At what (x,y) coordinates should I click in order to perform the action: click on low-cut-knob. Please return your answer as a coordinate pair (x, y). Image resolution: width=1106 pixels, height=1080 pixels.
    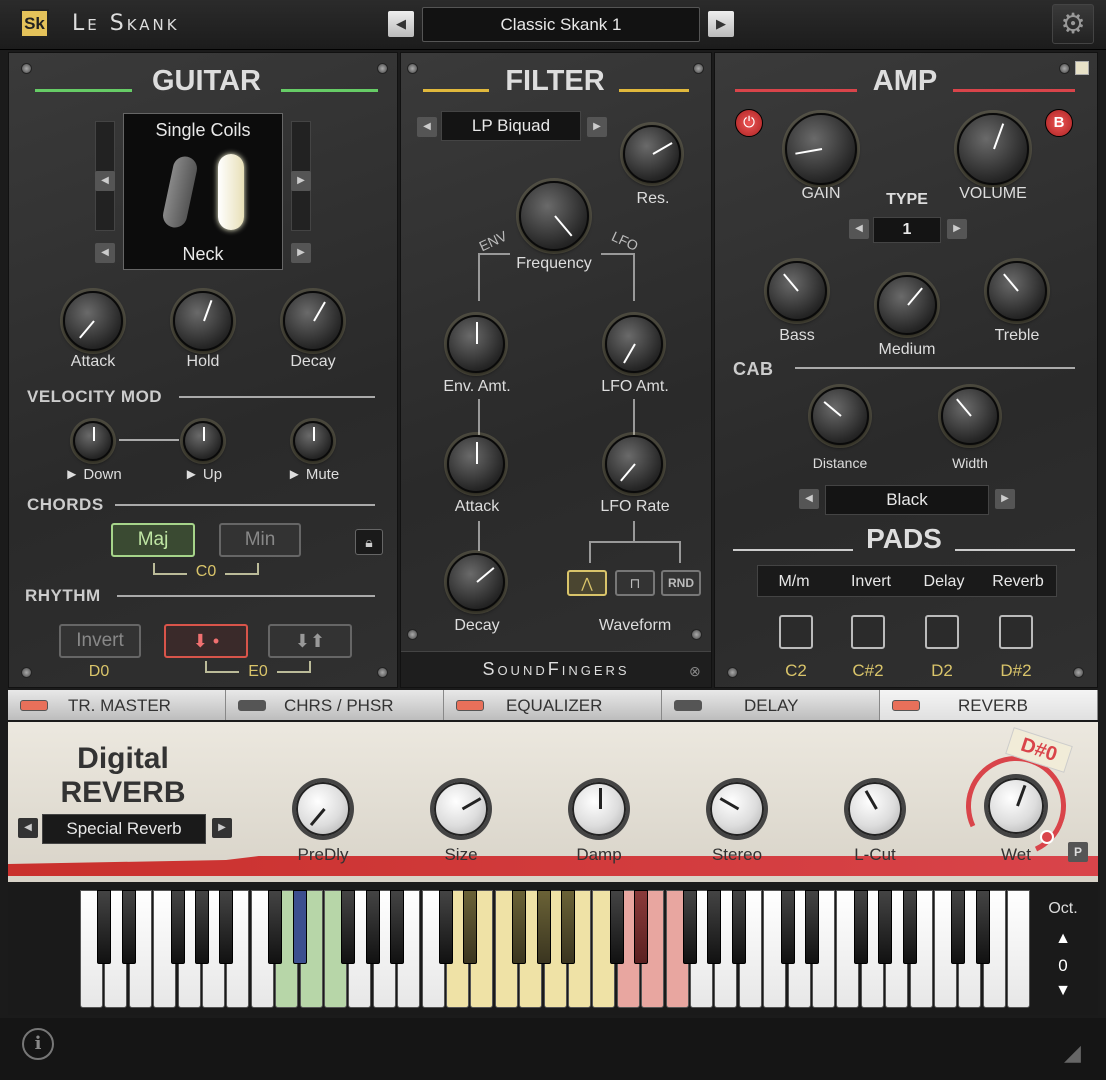
    Looking at the image, I should click on (875, 809).